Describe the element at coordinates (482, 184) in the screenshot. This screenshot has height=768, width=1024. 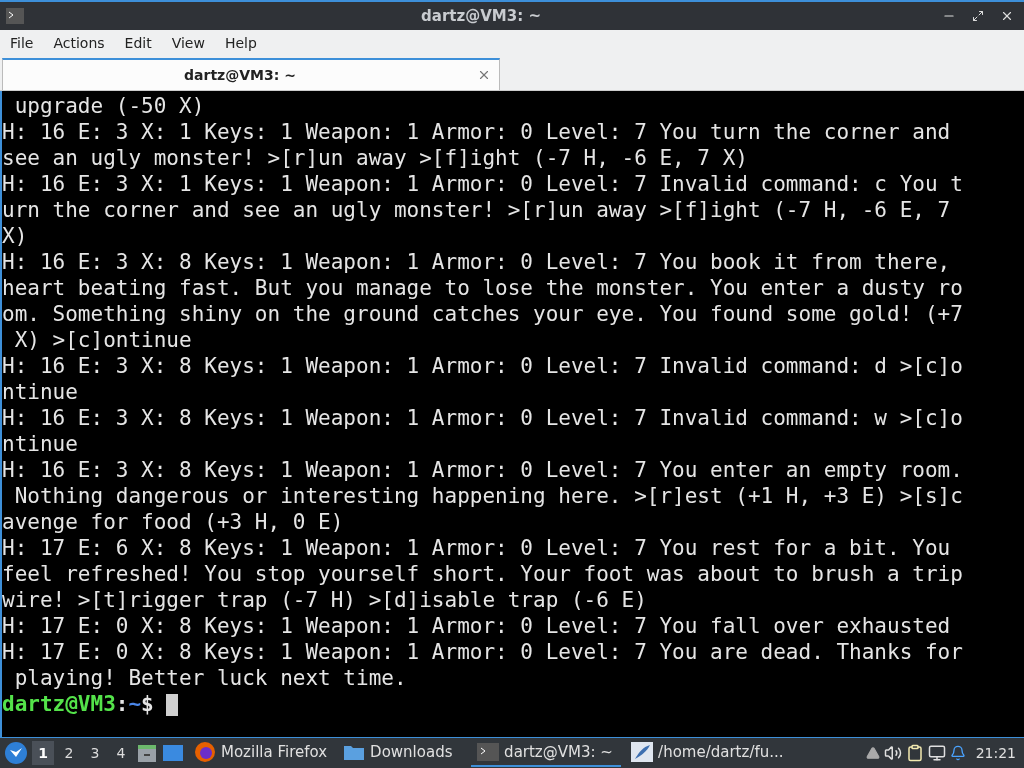
I see `terminal-line: H: 16 E: 3 X: 1 Keys: 1 Weapon: 1 Armor: 0 Level: 7 Invalid command: c You t` at that location.